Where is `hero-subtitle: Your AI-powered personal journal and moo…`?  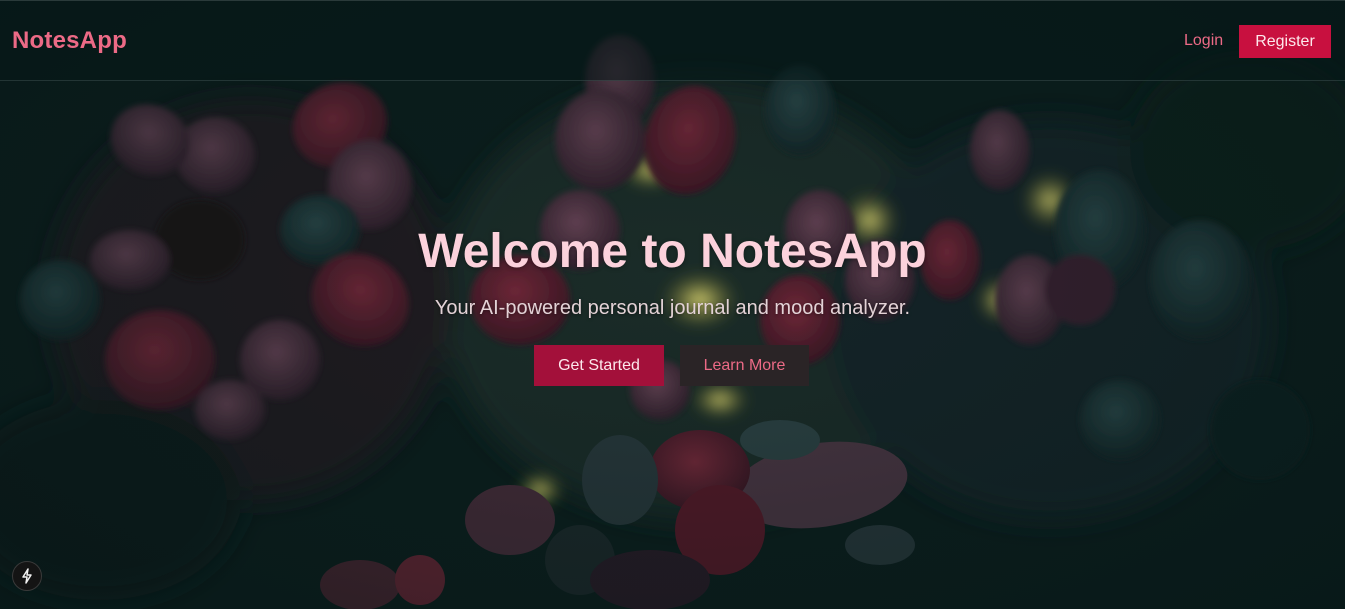 hero-subtitle: Your AI-powered personal journal and moo… is located at coordinates (672, 308).